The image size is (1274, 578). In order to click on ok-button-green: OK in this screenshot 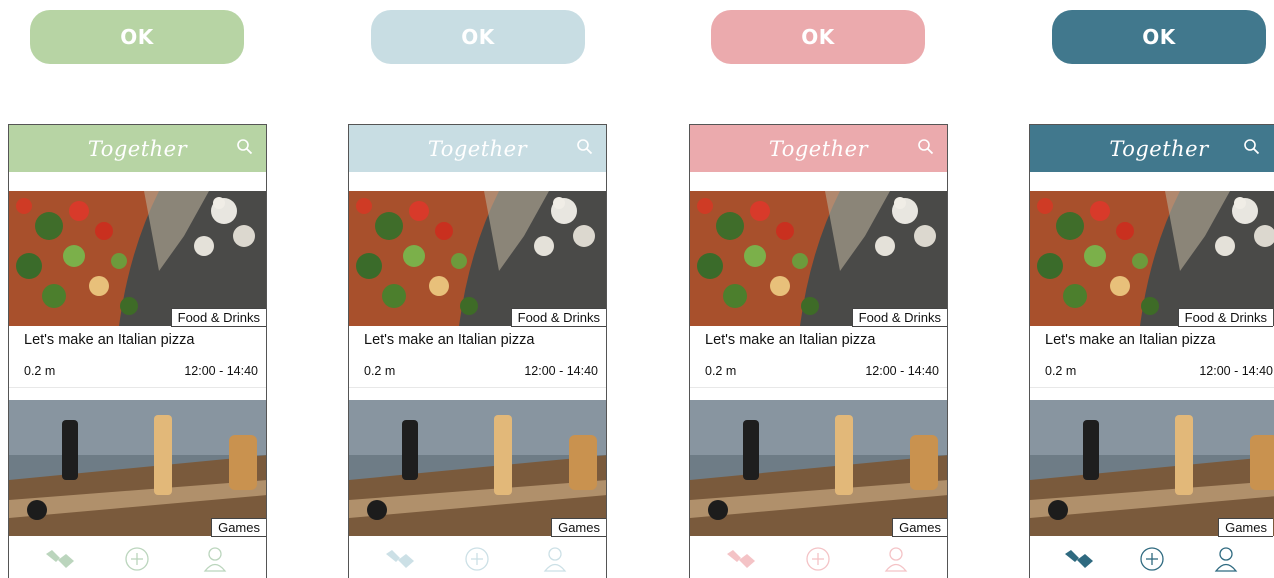, I will do `click(137, 37)`.